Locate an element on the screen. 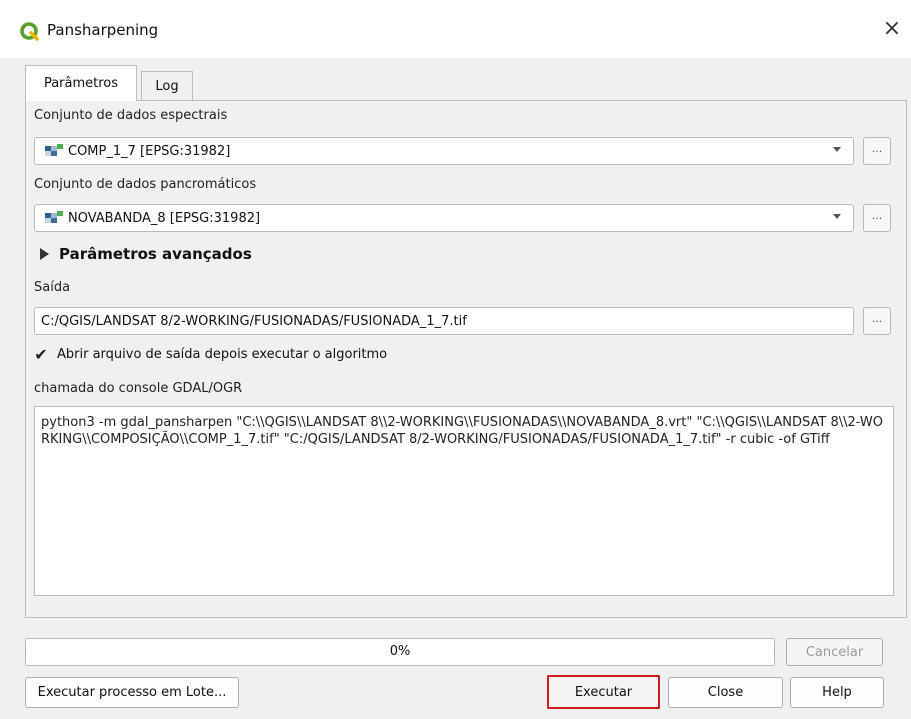 This screenshot has width=911, height=719. tab-log-label: Log is located at coordinates (167, 86).